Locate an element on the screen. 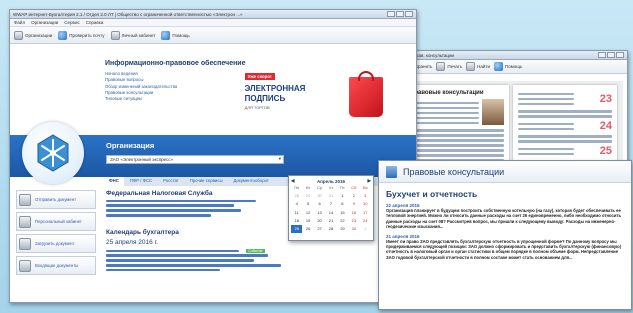  weekday-label: Сб is located at coordinates (354, 187).